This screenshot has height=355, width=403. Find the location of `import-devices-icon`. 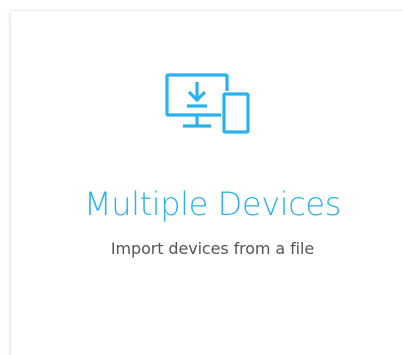

import-devices-icon is located at coordinates (208, 106).